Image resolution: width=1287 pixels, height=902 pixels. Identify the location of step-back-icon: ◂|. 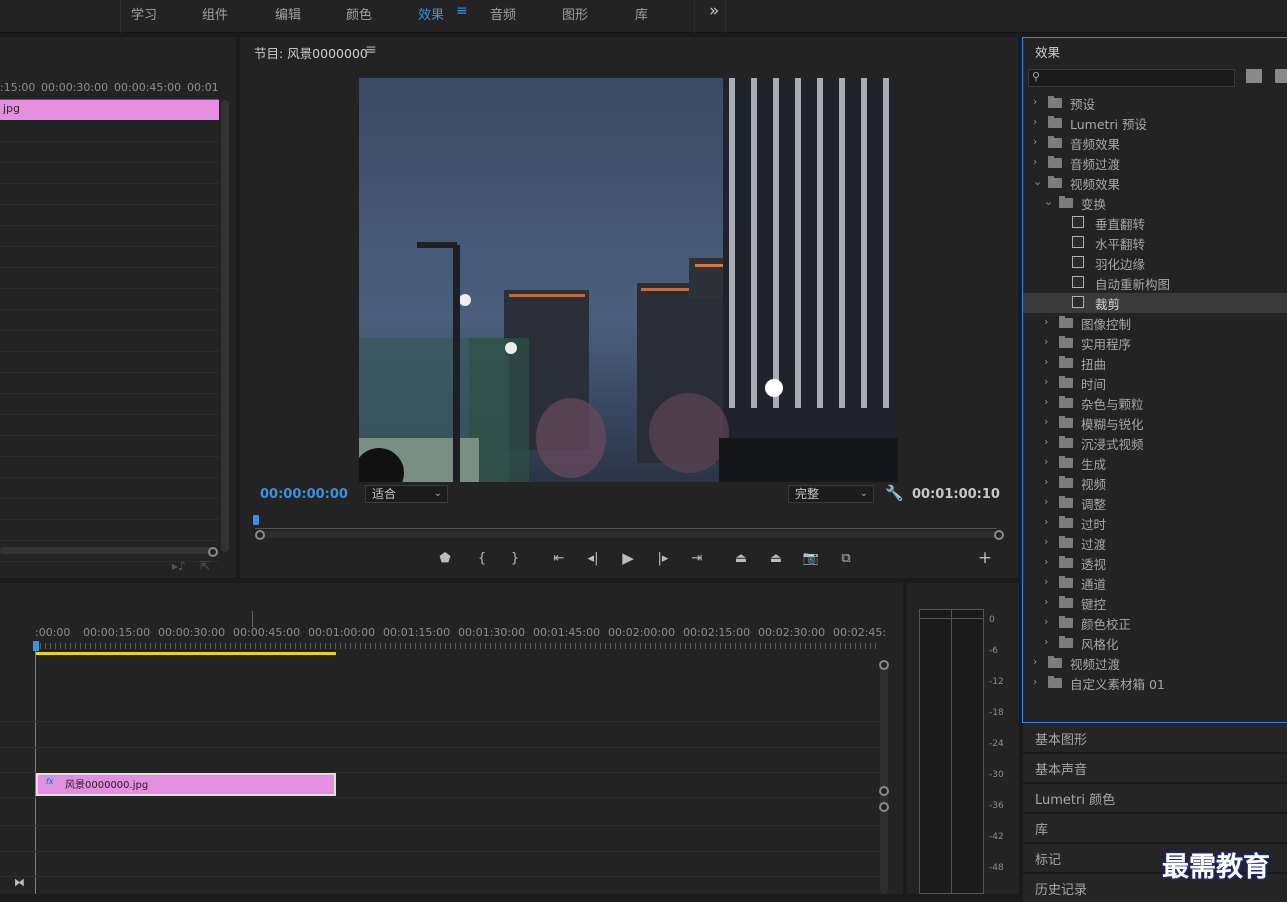
(593, 559).